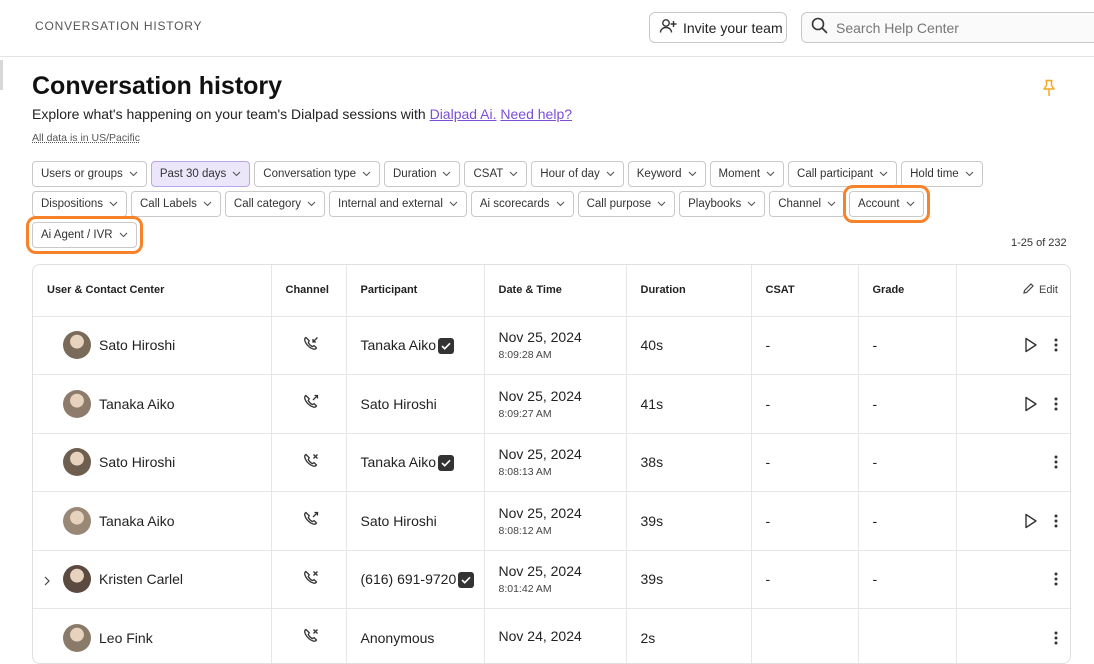  What do you see at coordinates (398, 204) in the screenshot?
I see `filter-chip-internal-and-external: Internal and external` at bounding box center [398, 204].